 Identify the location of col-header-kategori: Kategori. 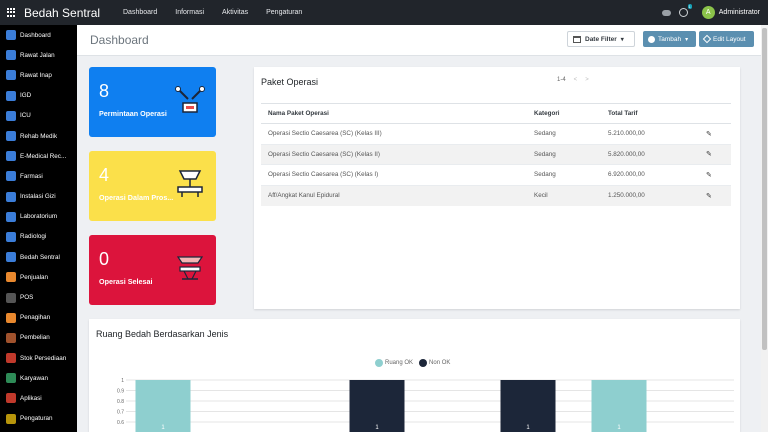
(564, 113).